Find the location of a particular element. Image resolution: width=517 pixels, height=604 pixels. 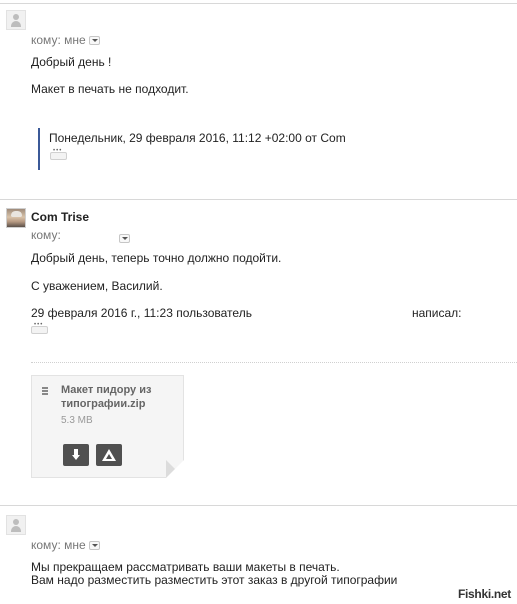

attachment-card: Макет пидору из типографии.zip 5.3 MB is located at coordinates (107, 426).